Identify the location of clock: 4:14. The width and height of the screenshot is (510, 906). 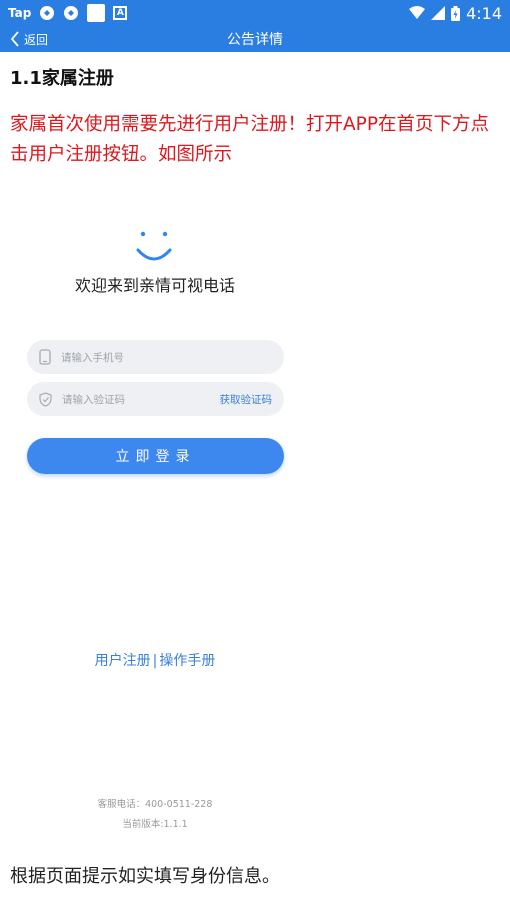
(484, 13).